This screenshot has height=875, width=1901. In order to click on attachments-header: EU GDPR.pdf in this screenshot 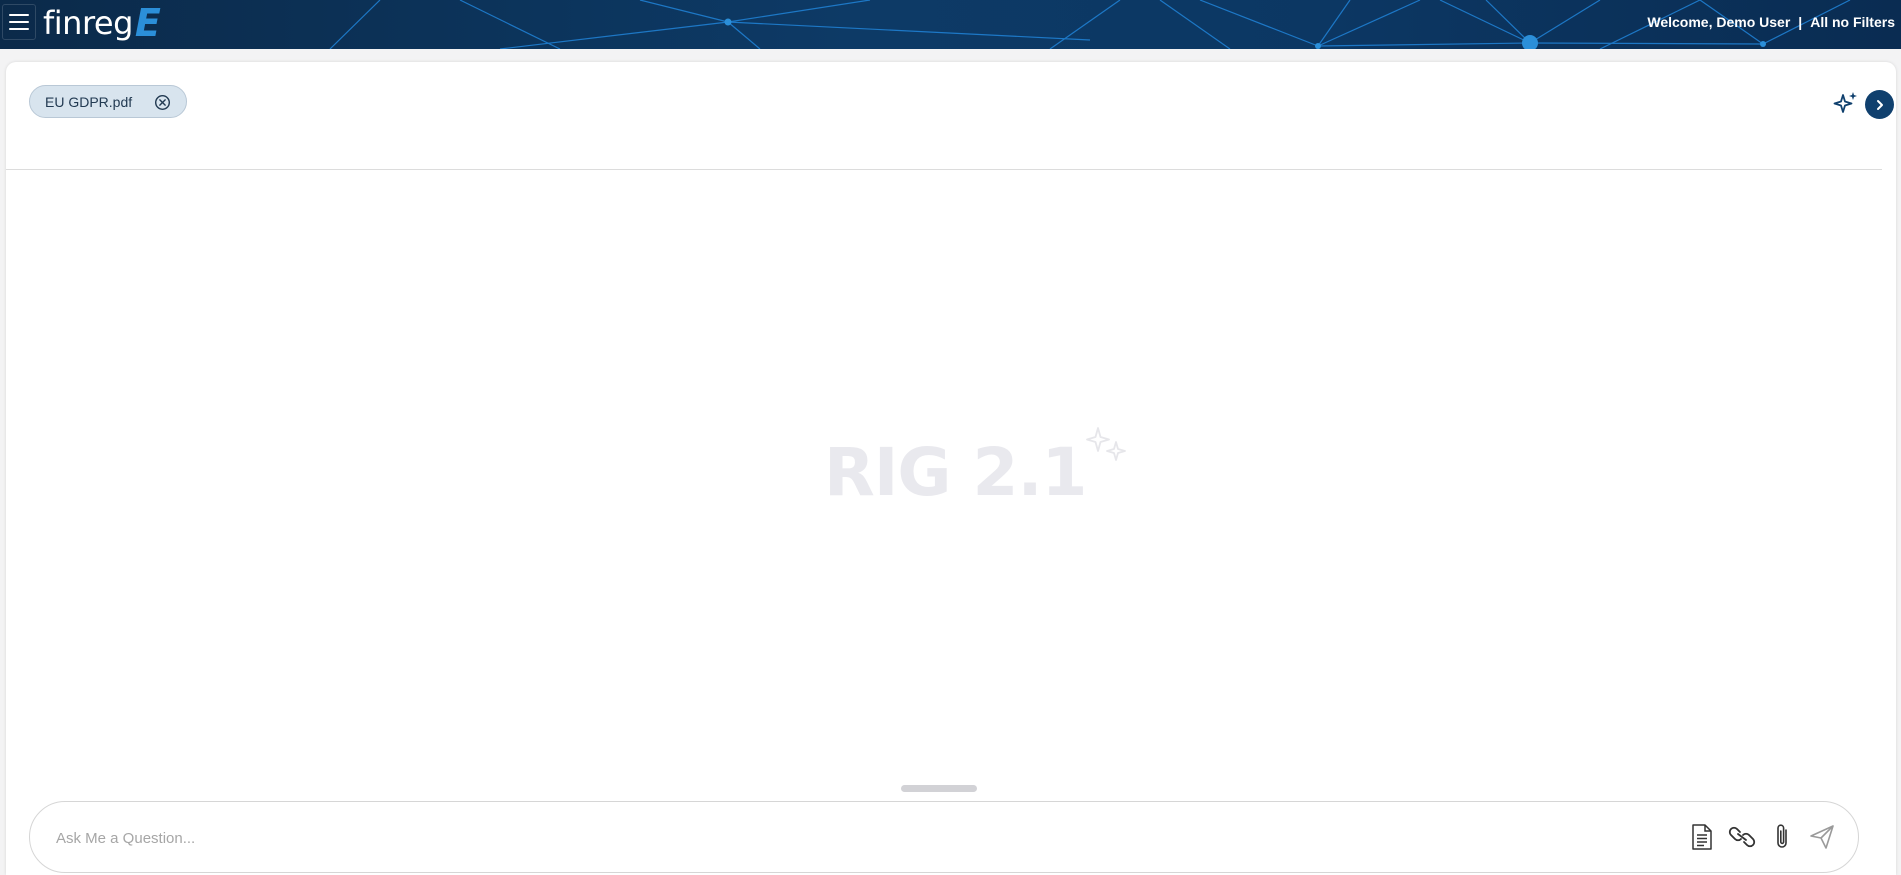, I will do `click(950, 116)`.